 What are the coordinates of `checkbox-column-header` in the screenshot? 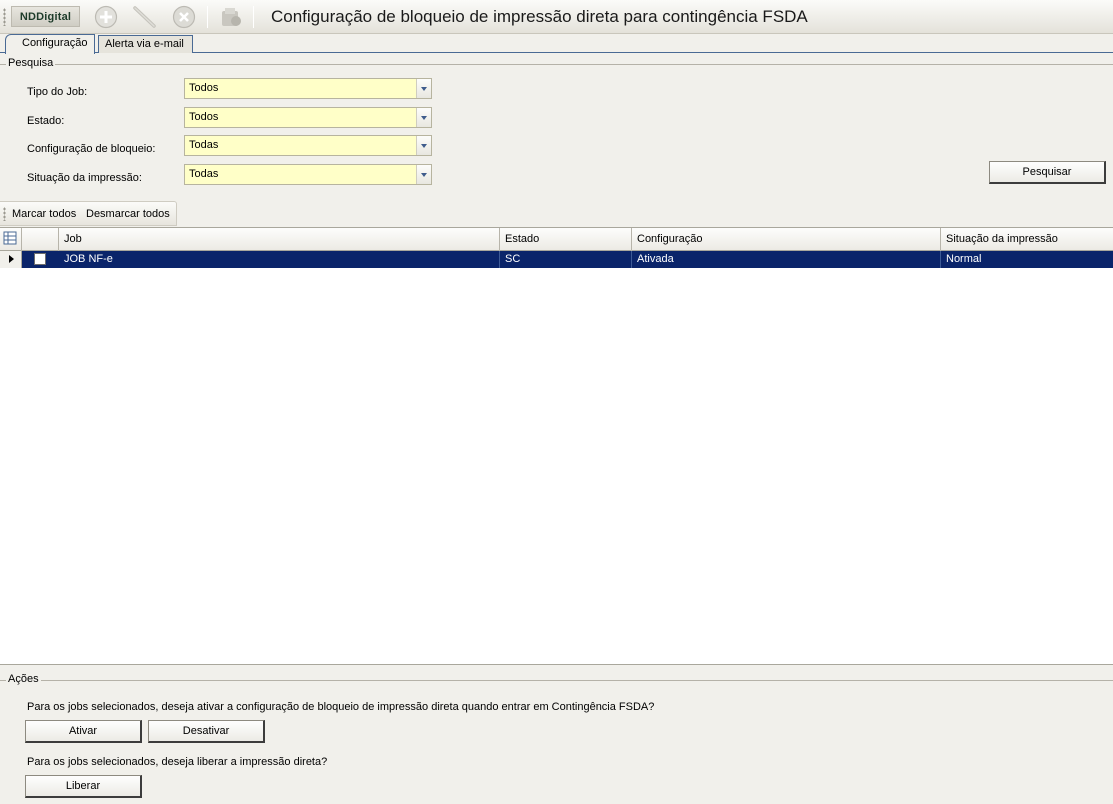 It's located at (40, 239).